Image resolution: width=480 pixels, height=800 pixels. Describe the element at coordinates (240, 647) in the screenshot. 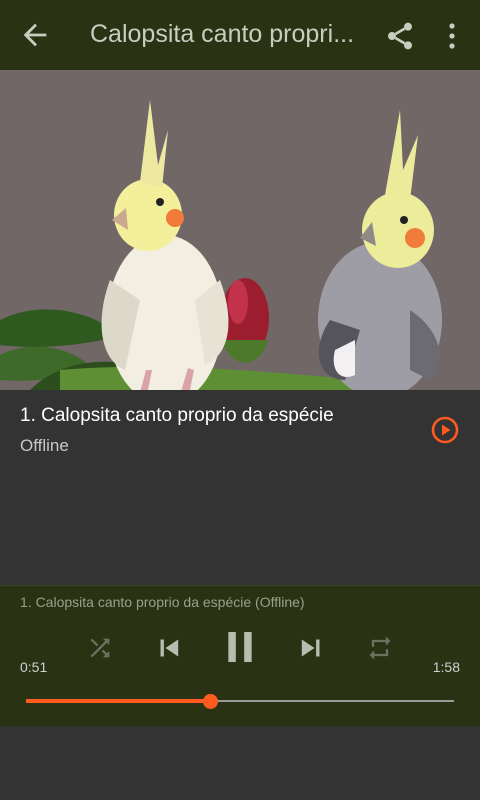

I see `pause-icon` at that location.